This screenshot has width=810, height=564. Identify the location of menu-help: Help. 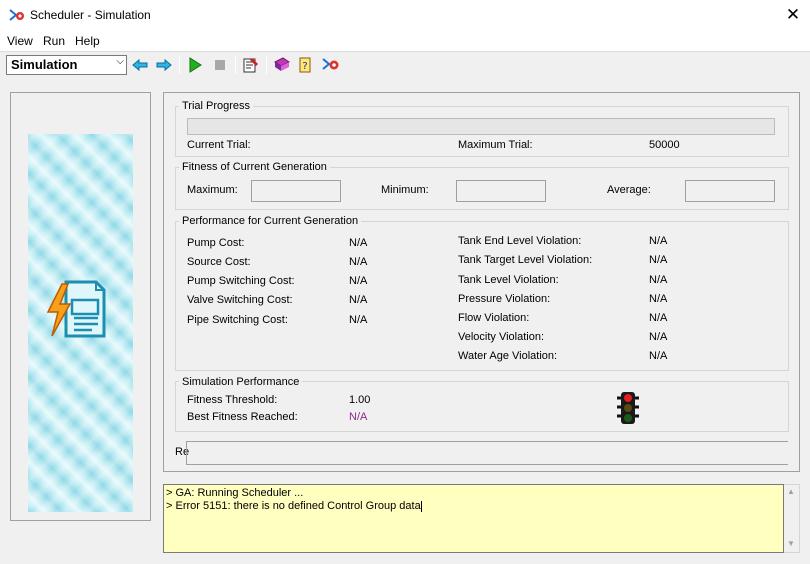
(87, 41).